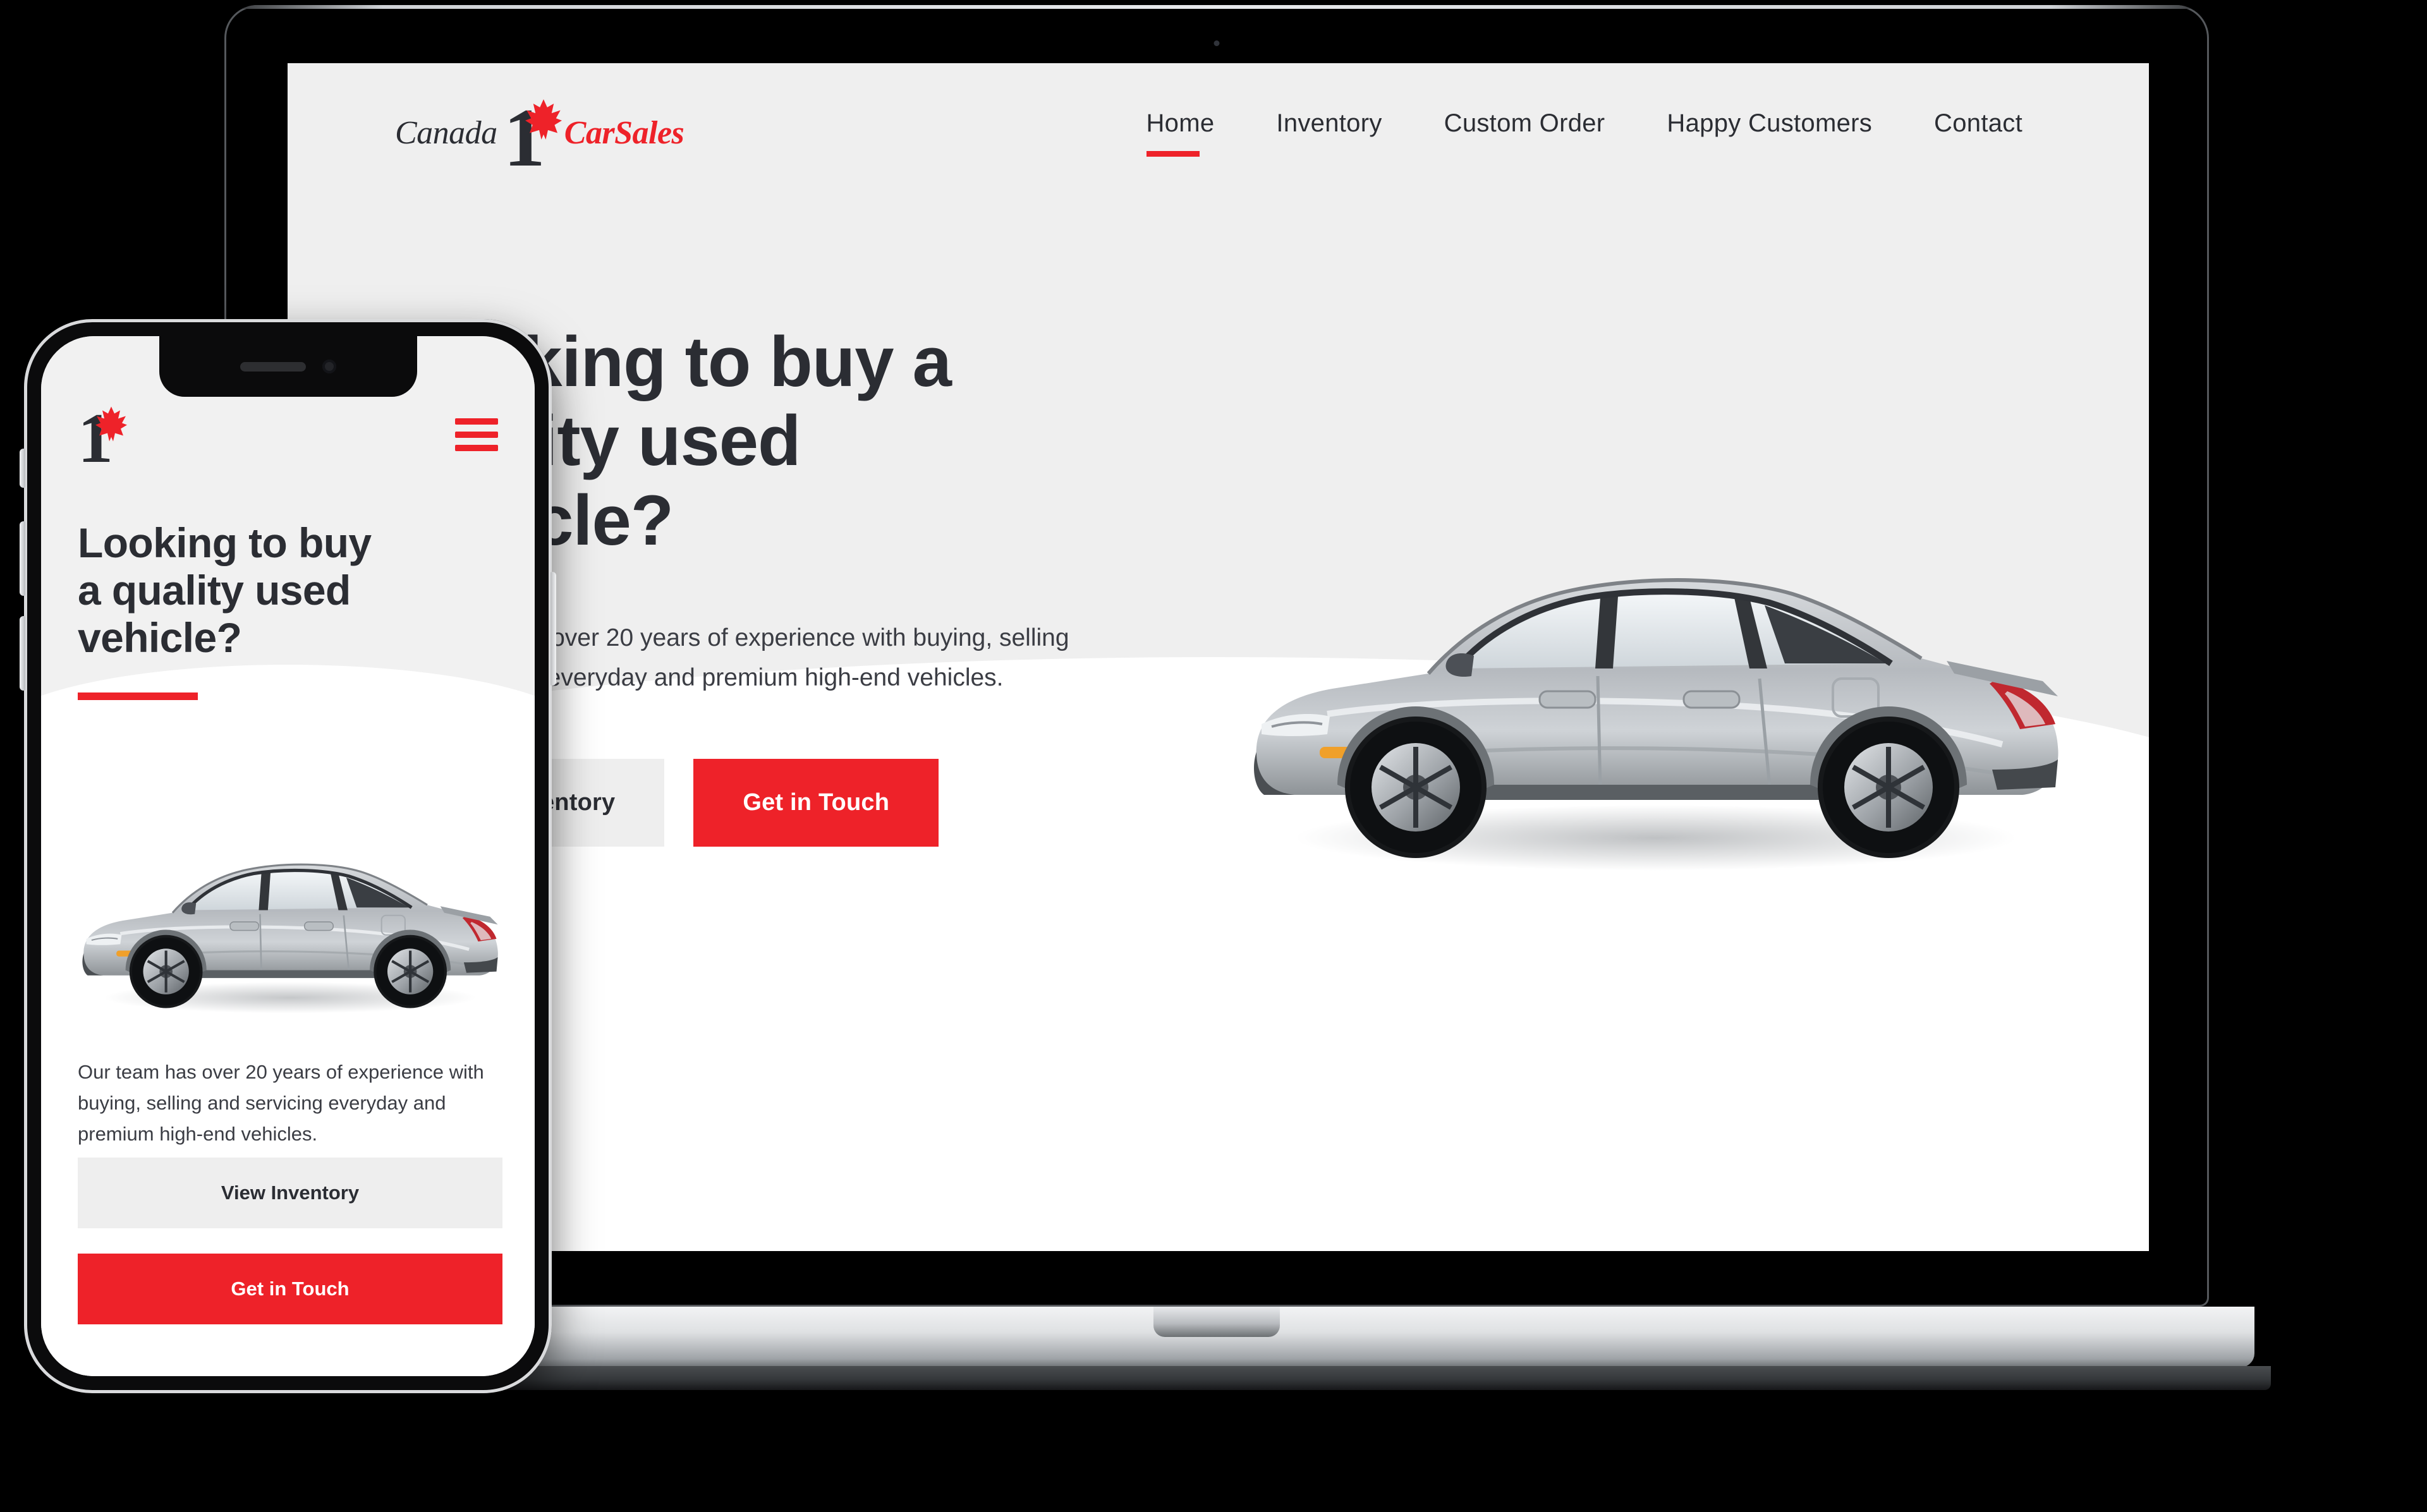 The width and height of the screenshot is (2427, 1512). What do you see at coordinates (290, 938) in the screenshot?
I see `mobile-hero-car-image` at bounding box center [290, 938].